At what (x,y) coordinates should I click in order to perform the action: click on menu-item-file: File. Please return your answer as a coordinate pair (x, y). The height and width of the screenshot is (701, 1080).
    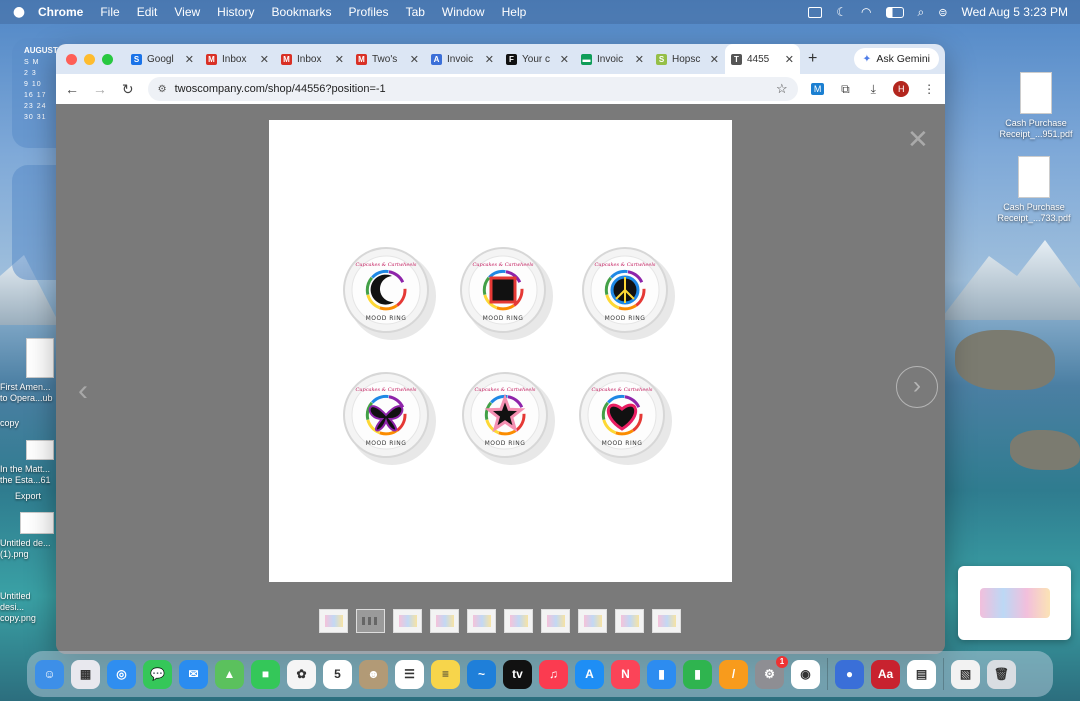
    Looking at the image, I should click on (109, 12).